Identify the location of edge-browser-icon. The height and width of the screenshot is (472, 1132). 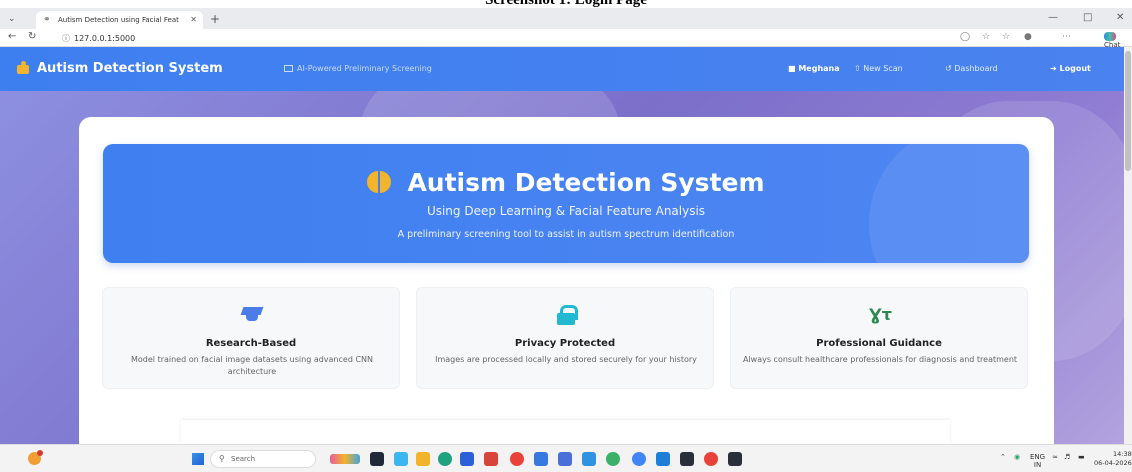
(445, 459).